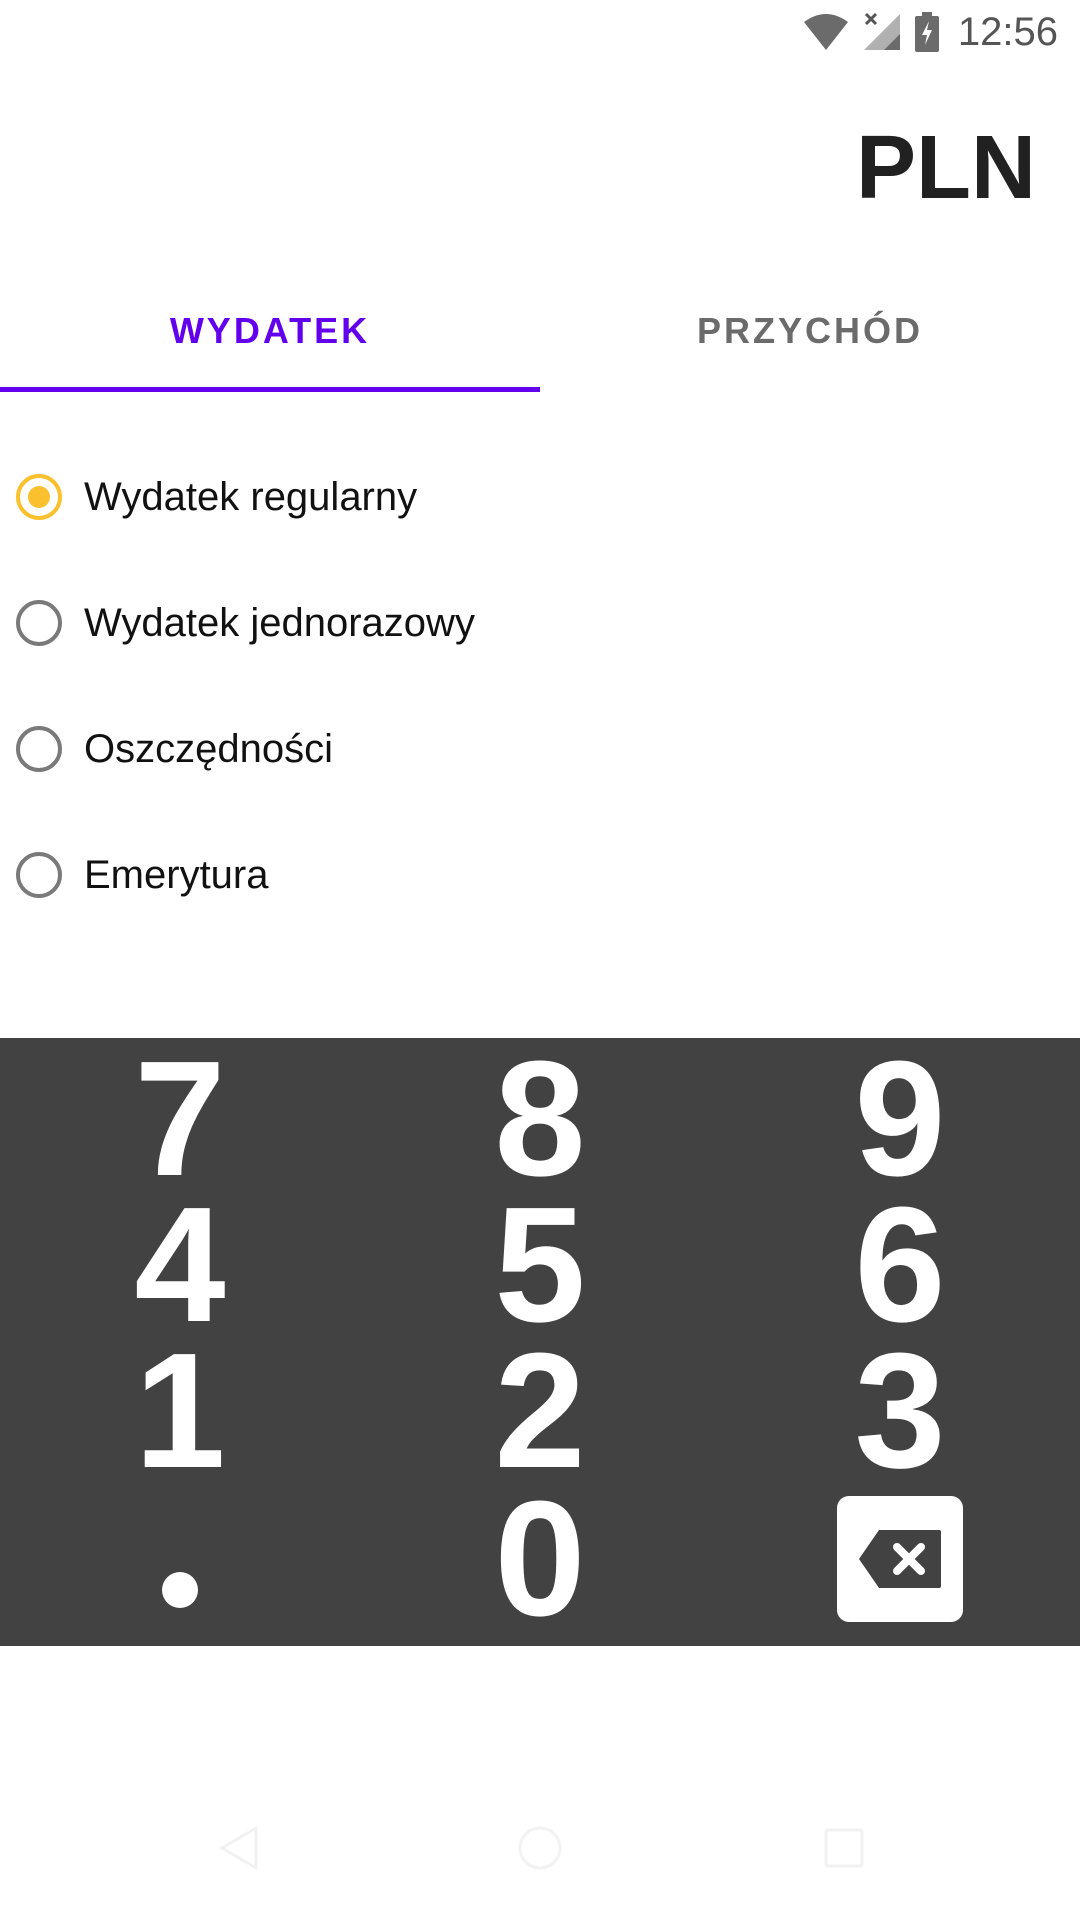 The height and width of the screenshot is (1920, 1080). What do you see at coordinates (1007, 31) in the screenshot?
I see `status-time: 12:56` at bounding box center [1007, 31].